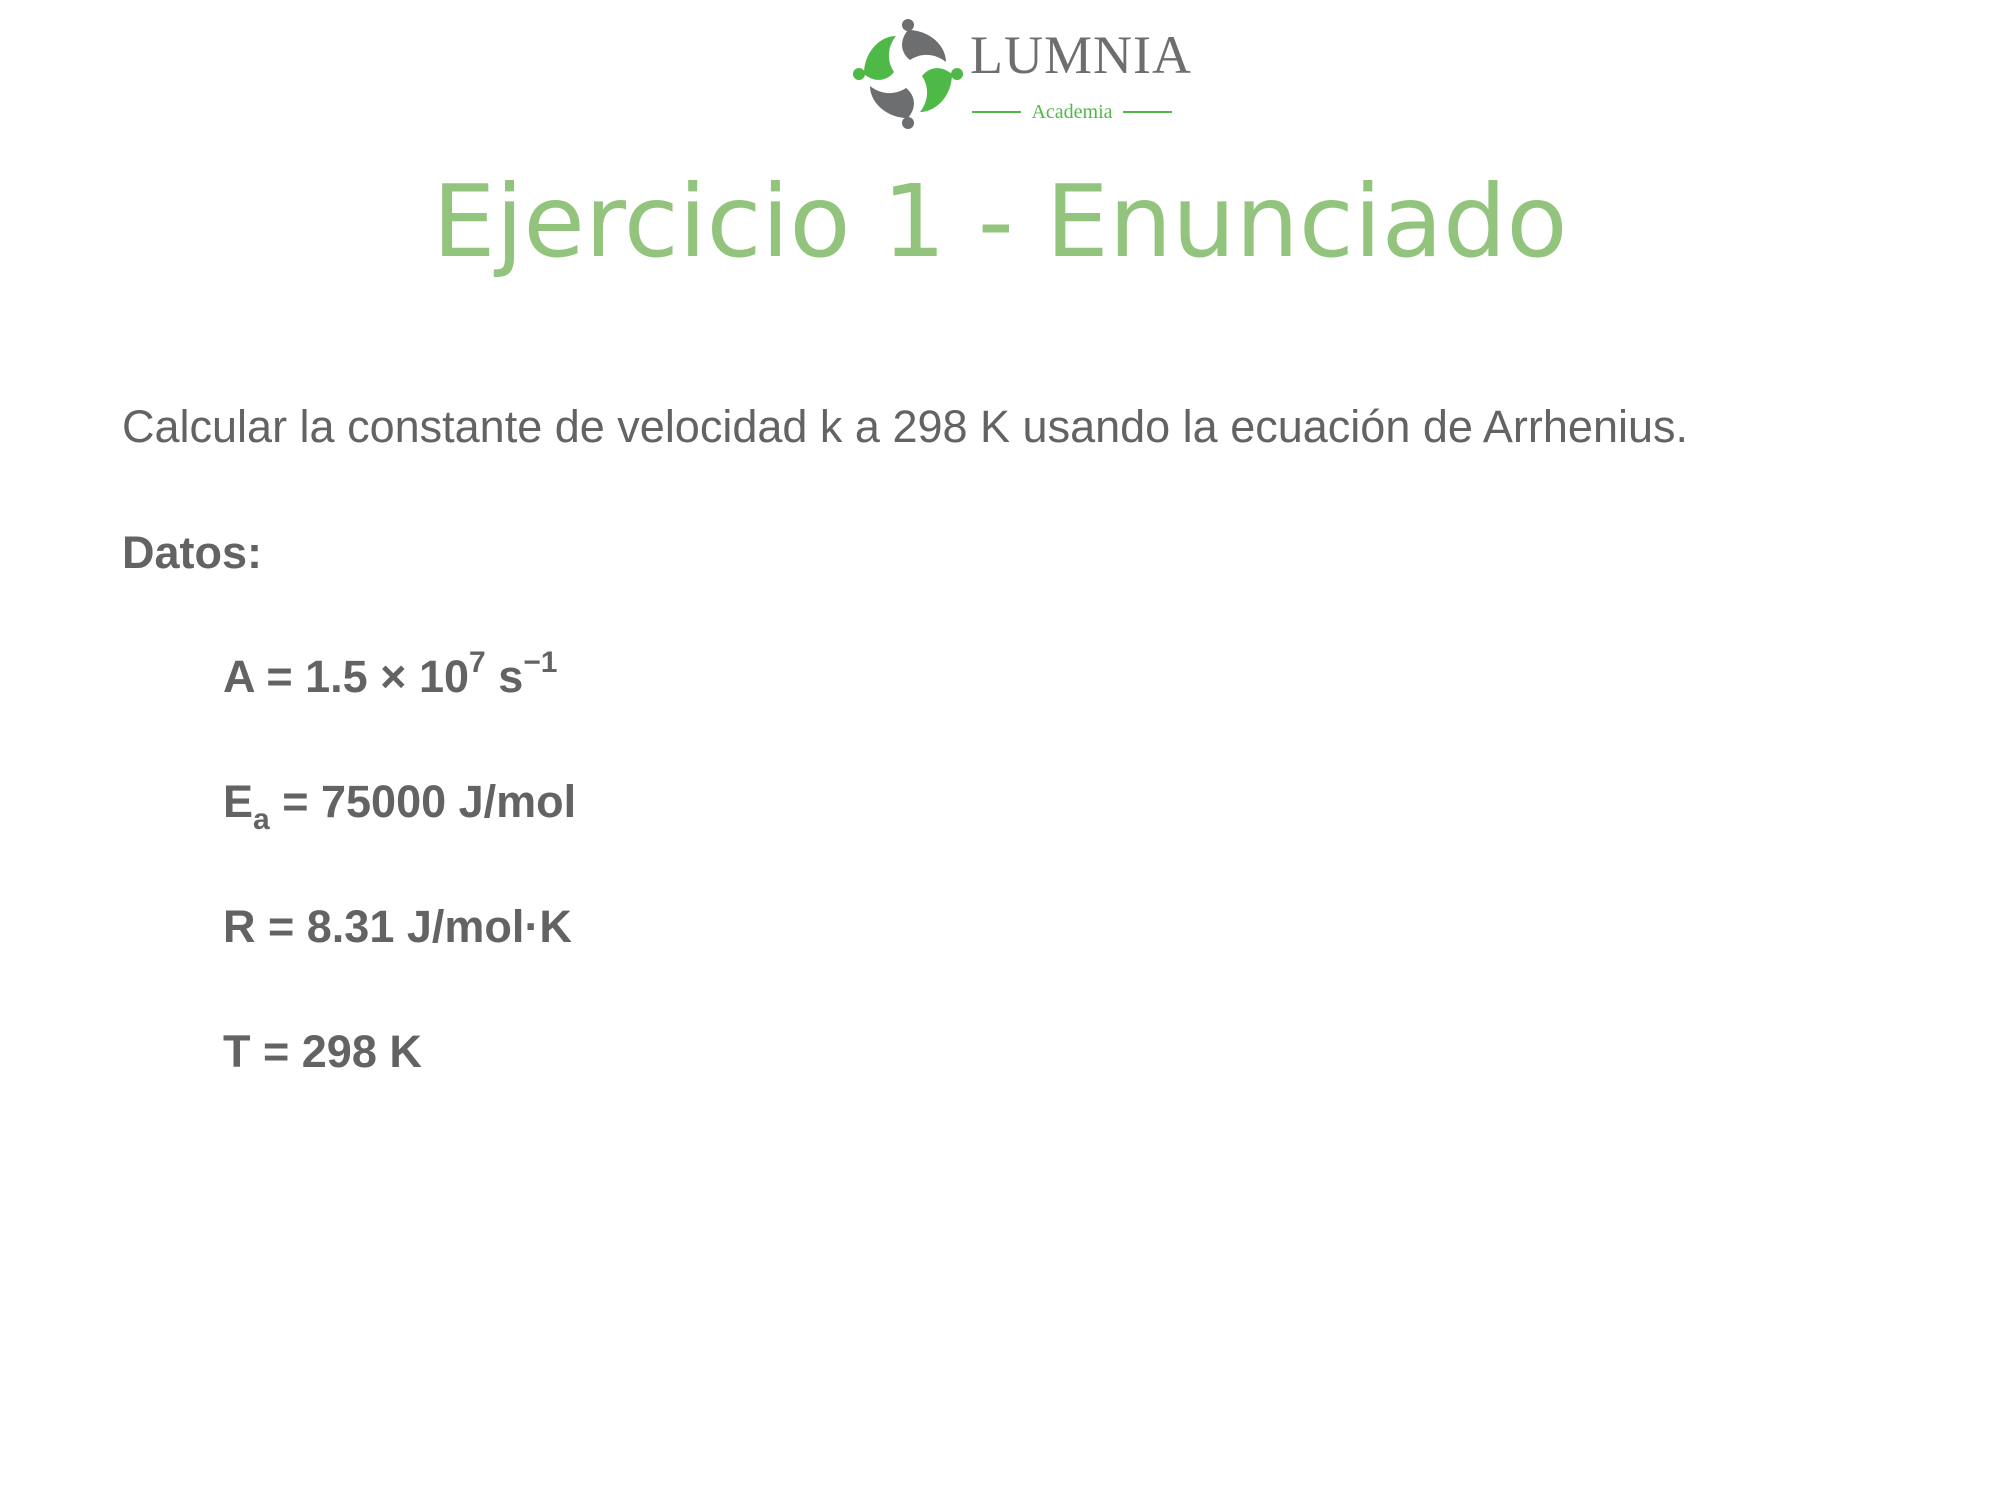 This screenshot has width=2000, height=1500. I want to click on data-item-a: A = 1.5 × 107 s−1, so click(390, 676).